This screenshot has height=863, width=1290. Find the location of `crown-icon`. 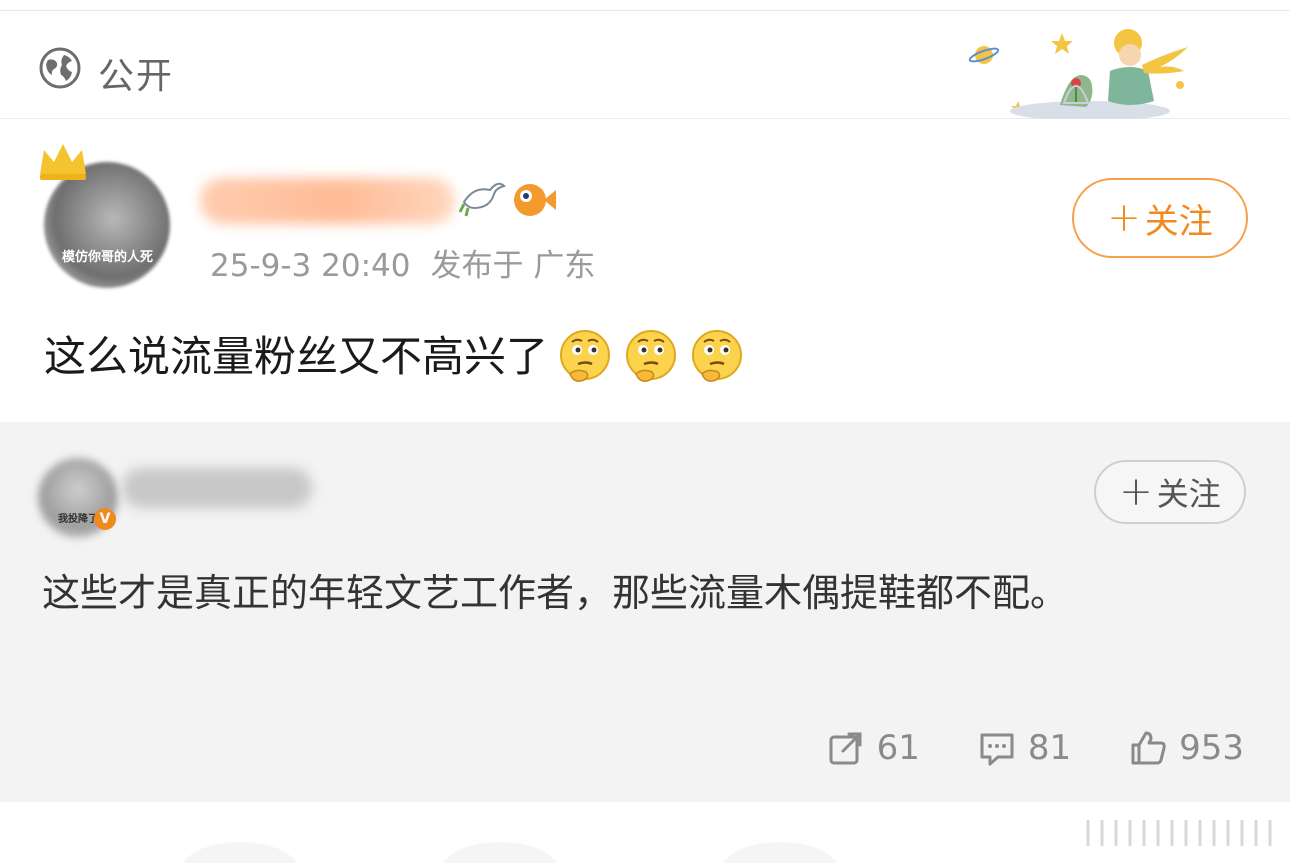

crown-icon is located at coordinates (63, 162).